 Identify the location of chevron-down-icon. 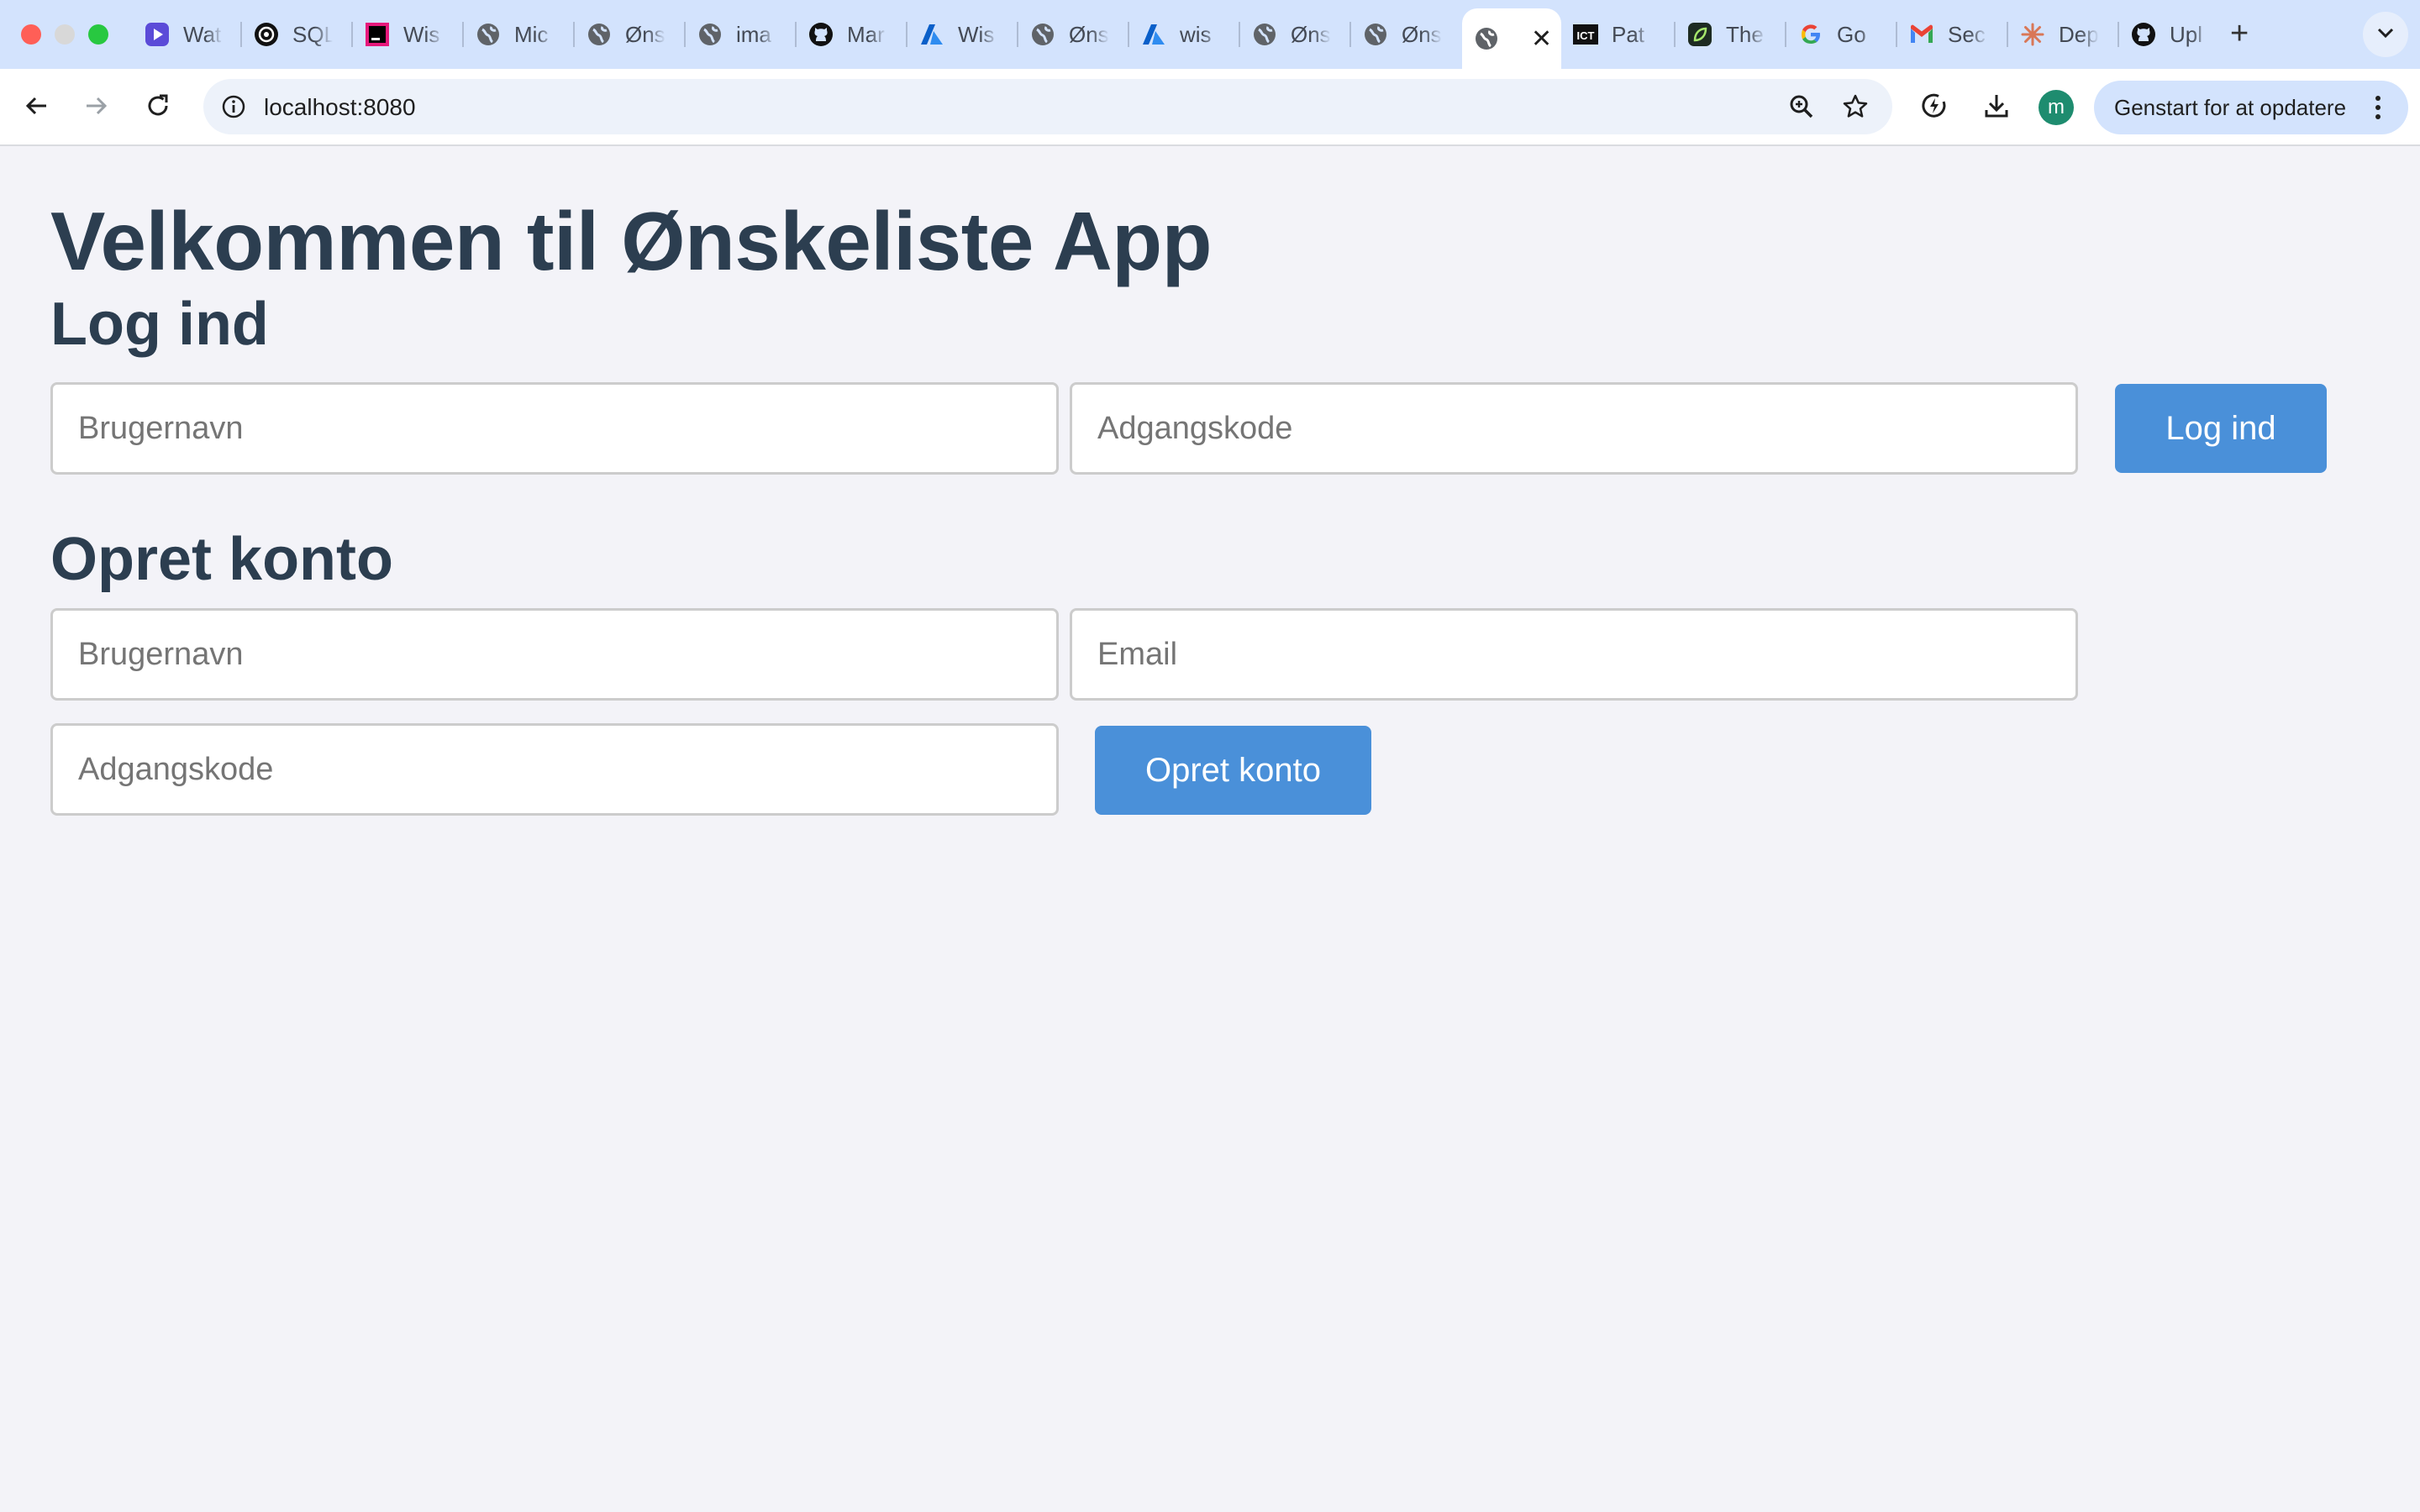
(2386, 35).